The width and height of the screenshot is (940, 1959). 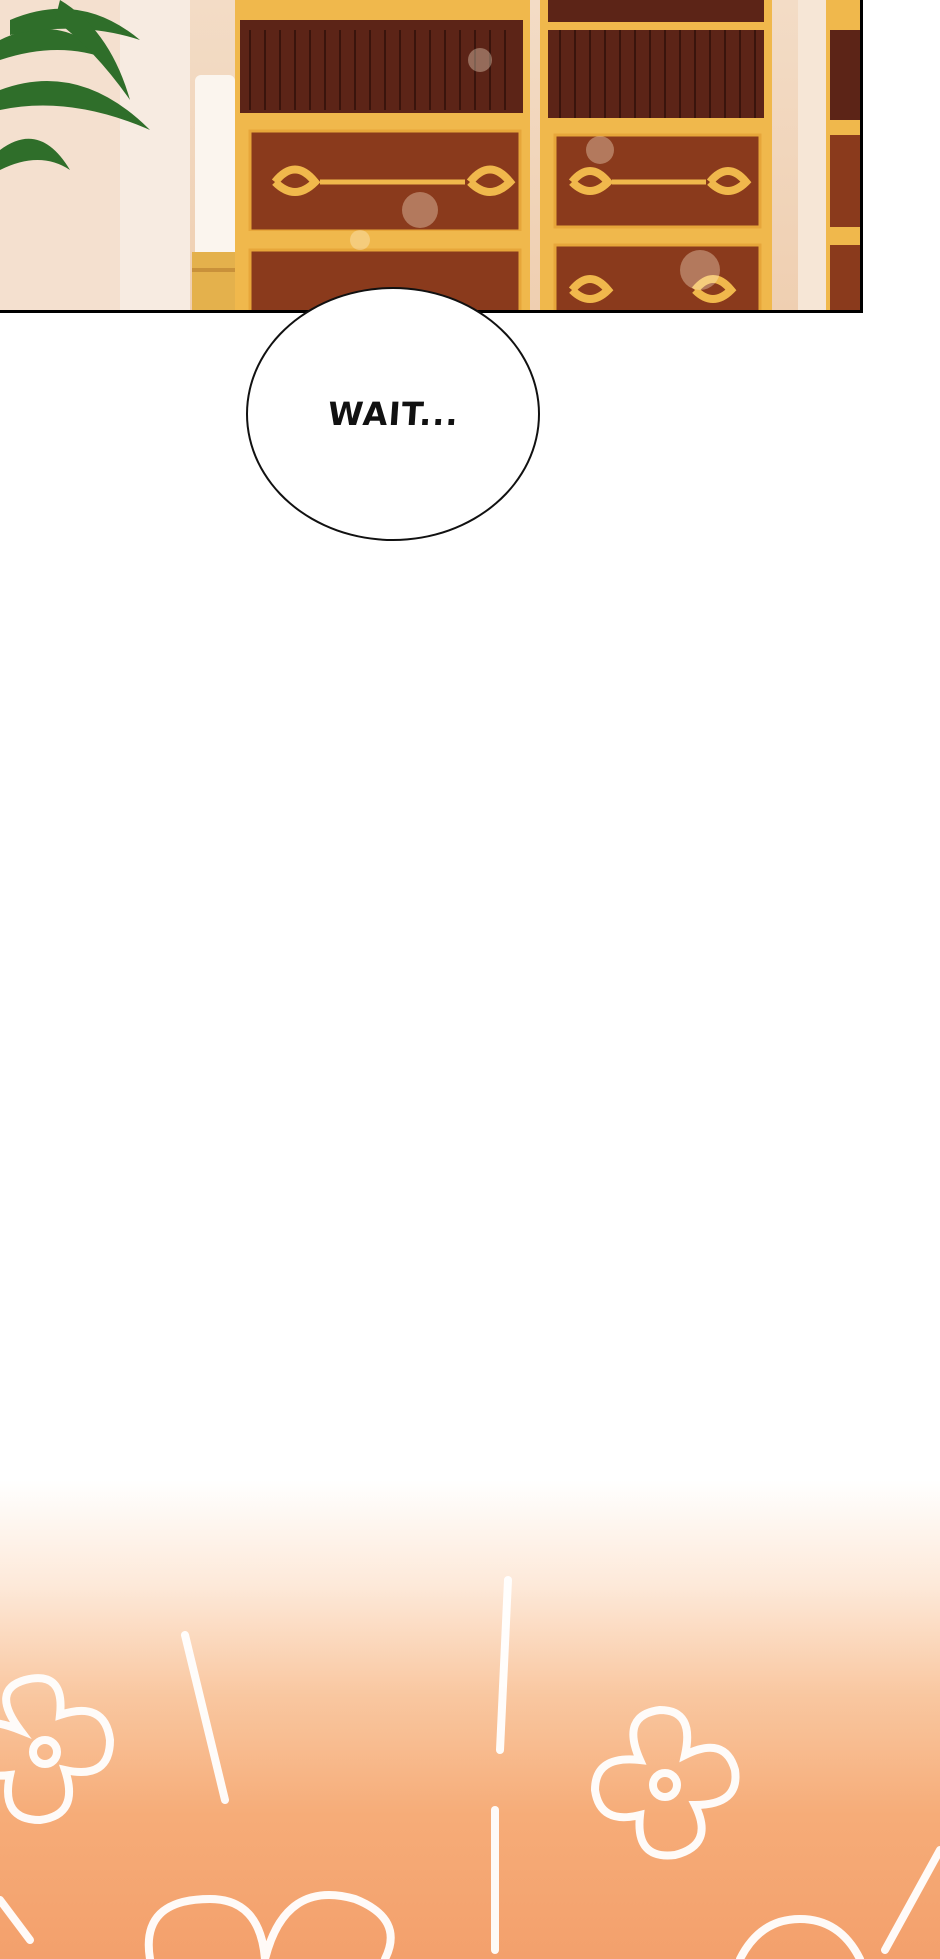 I want to click on library-panel, so click(x=431, y=156).